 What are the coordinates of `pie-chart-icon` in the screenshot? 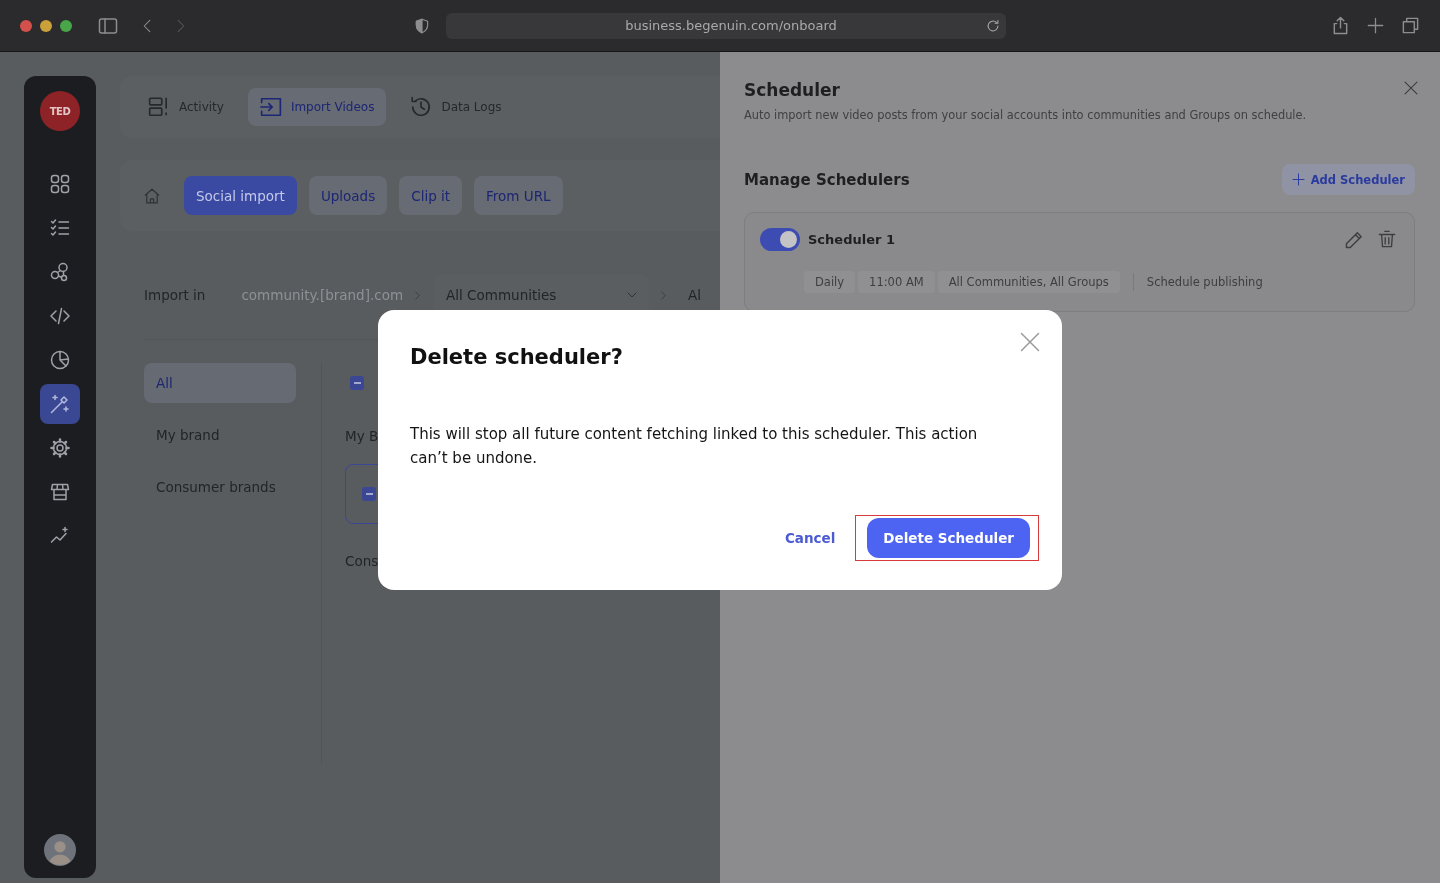 It's located at (60, 360).